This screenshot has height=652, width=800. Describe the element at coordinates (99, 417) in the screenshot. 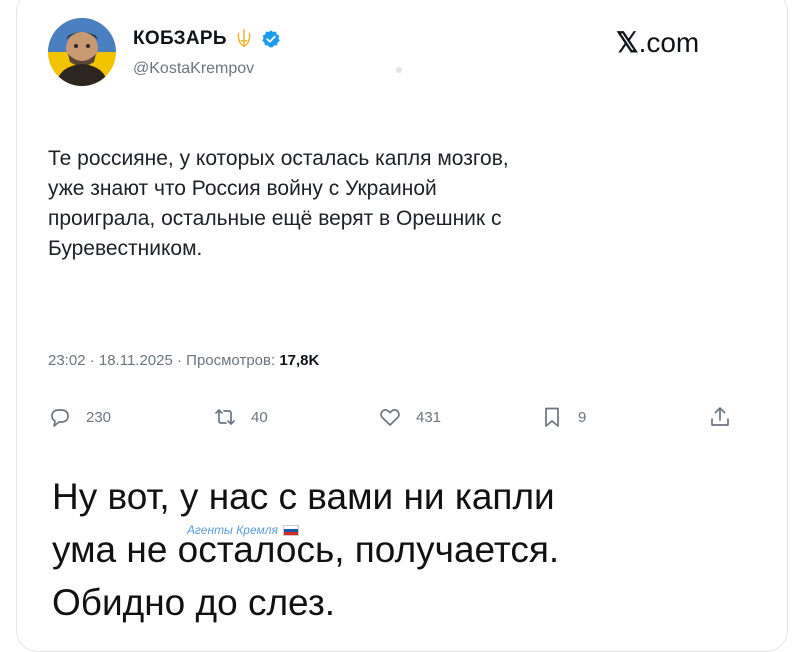

I see `reply-count: 230` at that location.